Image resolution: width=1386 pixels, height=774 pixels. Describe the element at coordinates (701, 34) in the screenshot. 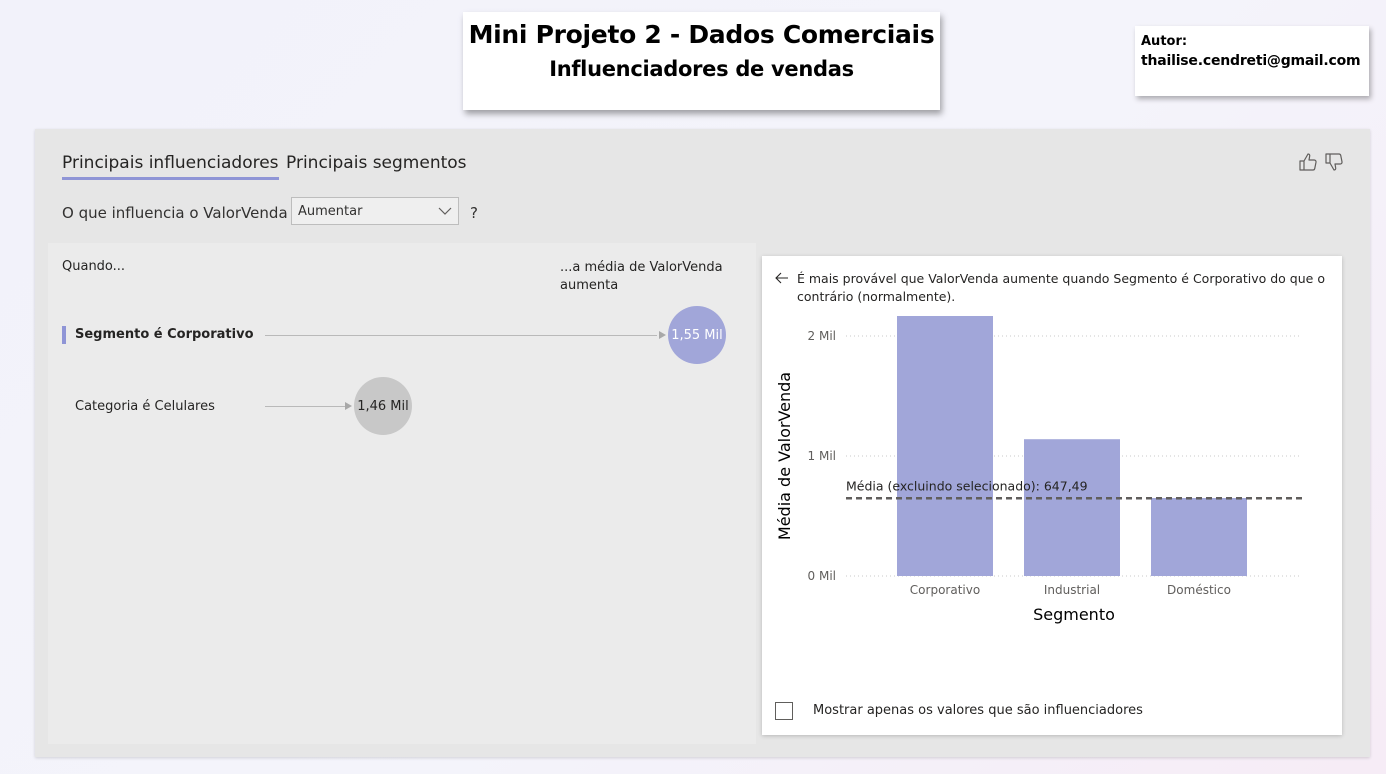

I see `report-title: Mini Projeto 2 - Dados Comerciais` at that location.